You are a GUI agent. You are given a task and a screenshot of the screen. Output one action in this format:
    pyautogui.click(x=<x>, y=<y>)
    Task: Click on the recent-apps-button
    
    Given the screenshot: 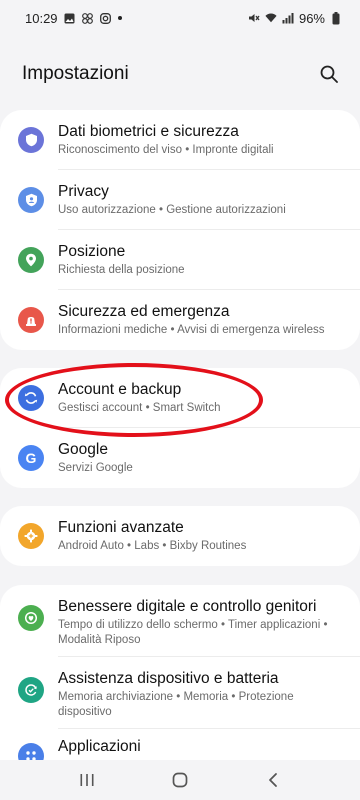 What is the action you would take?
    pyautogui.click(x=87, y=780)
    